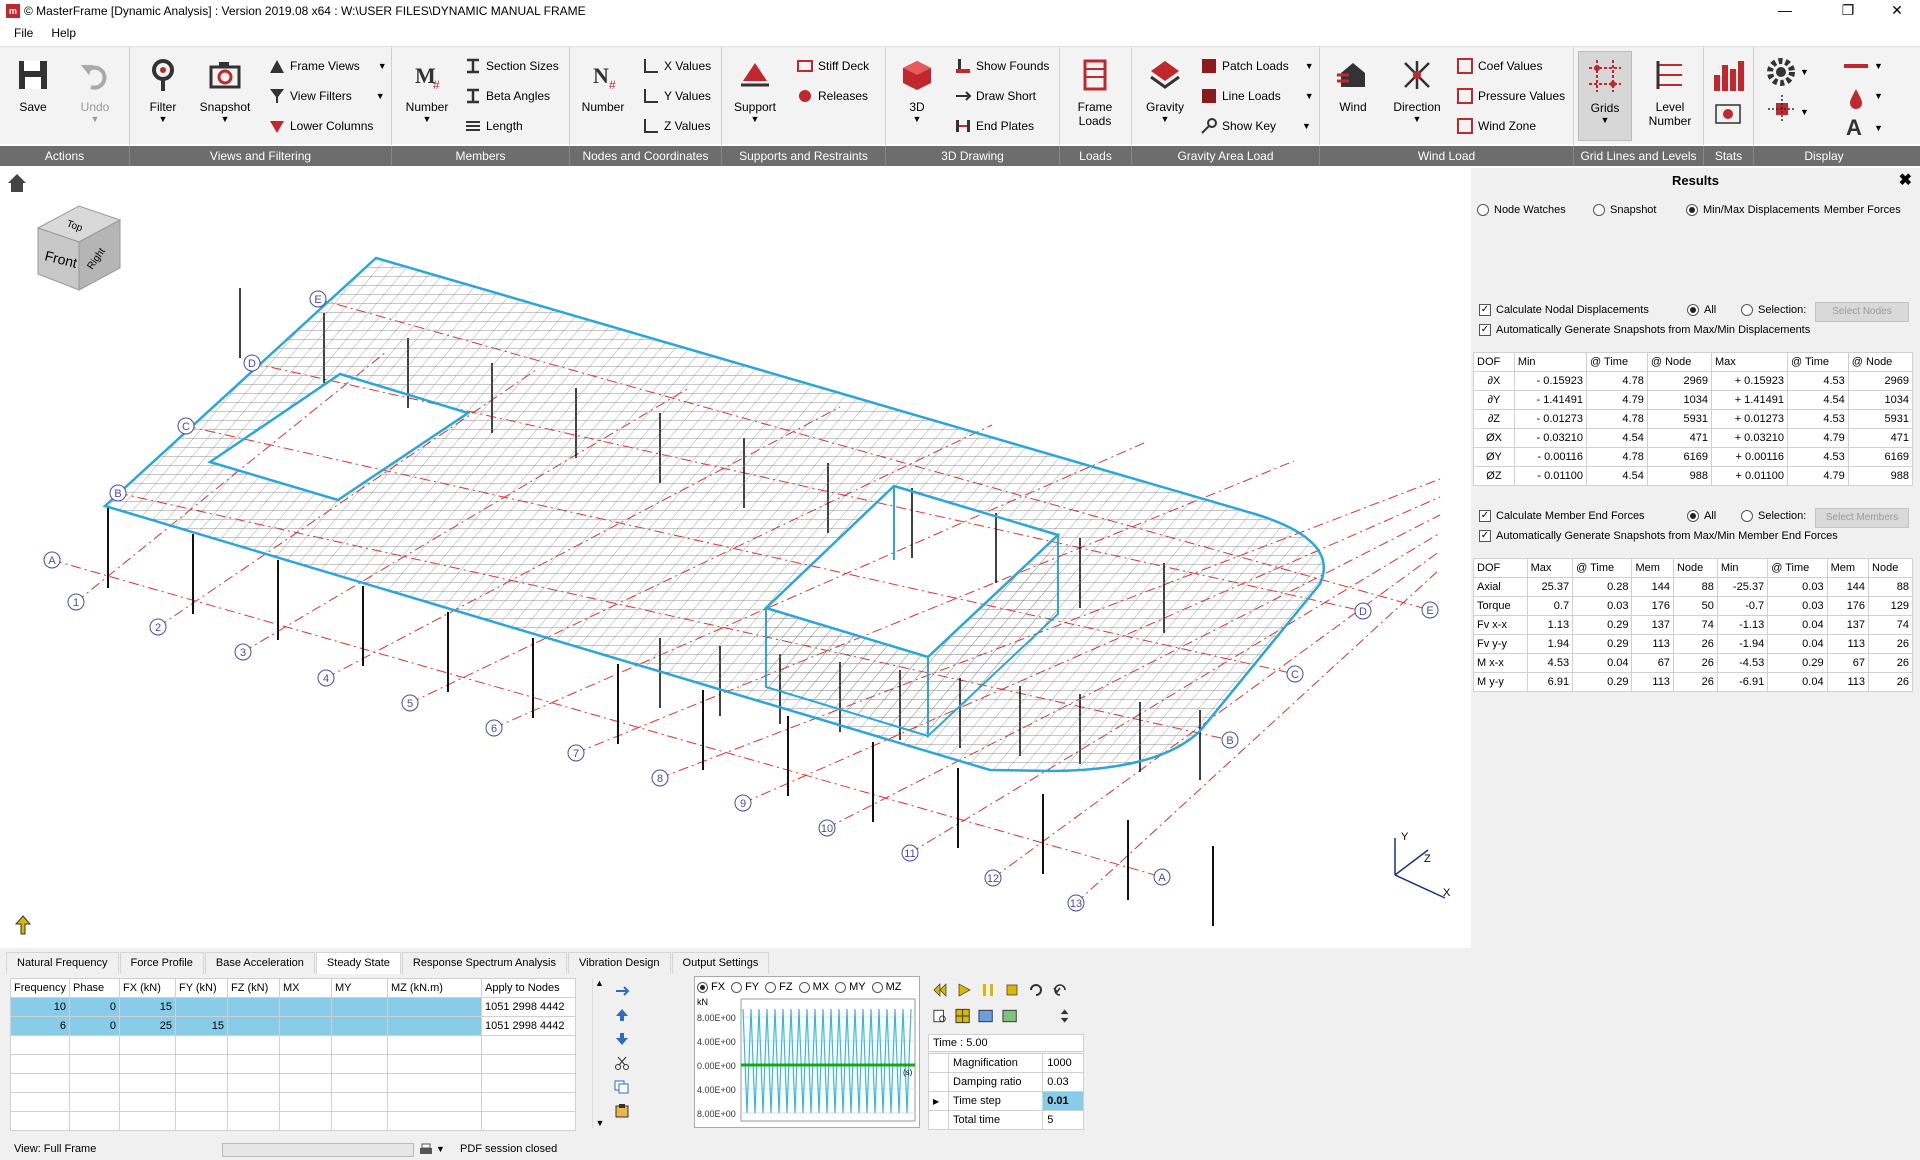 The image size is (1920, 1160). I want to click on node-display-icon, so click(1782, 109).